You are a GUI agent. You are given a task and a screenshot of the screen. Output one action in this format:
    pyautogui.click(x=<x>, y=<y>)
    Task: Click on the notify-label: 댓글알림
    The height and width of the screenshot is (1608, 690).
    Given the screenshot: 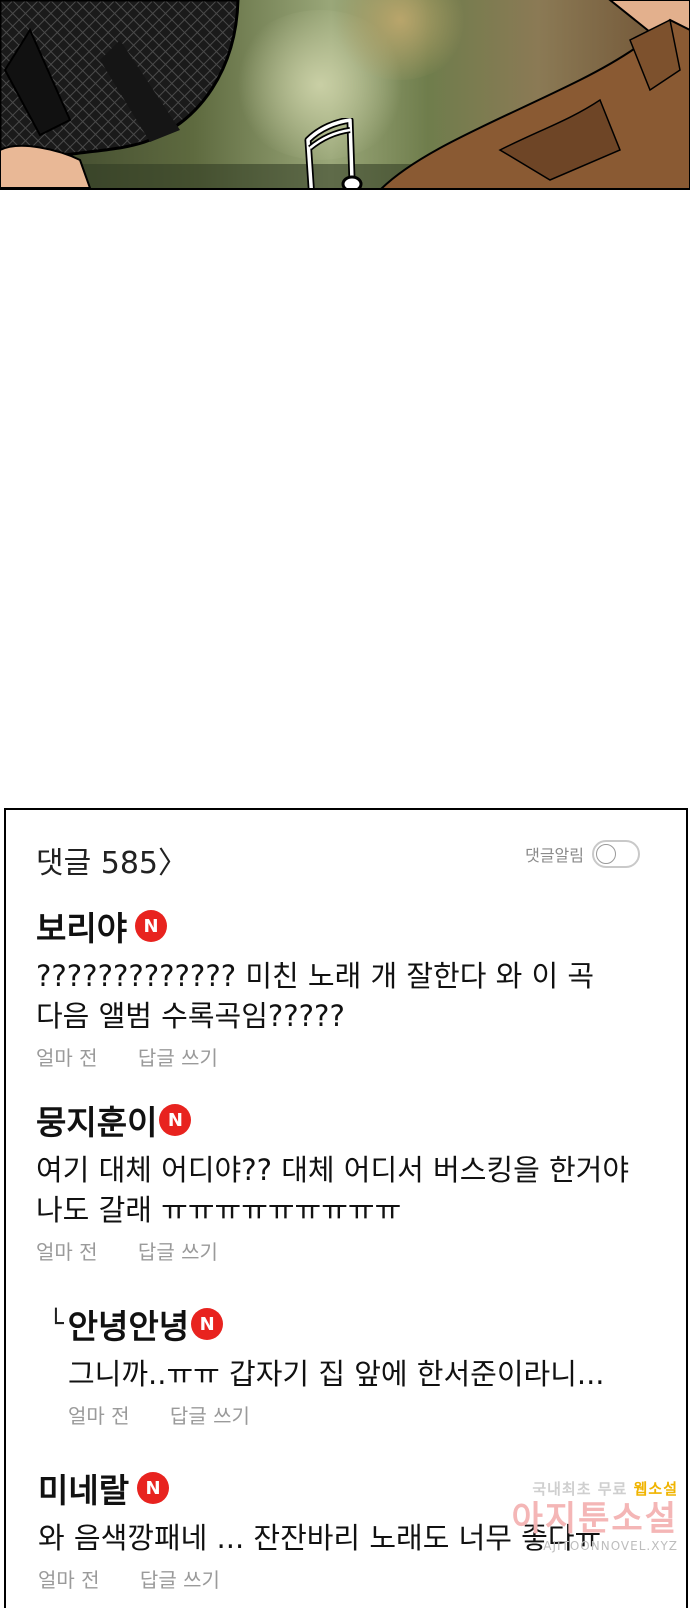 What is the action you would take?
    pyautogui.click(x=554, y=855)
    